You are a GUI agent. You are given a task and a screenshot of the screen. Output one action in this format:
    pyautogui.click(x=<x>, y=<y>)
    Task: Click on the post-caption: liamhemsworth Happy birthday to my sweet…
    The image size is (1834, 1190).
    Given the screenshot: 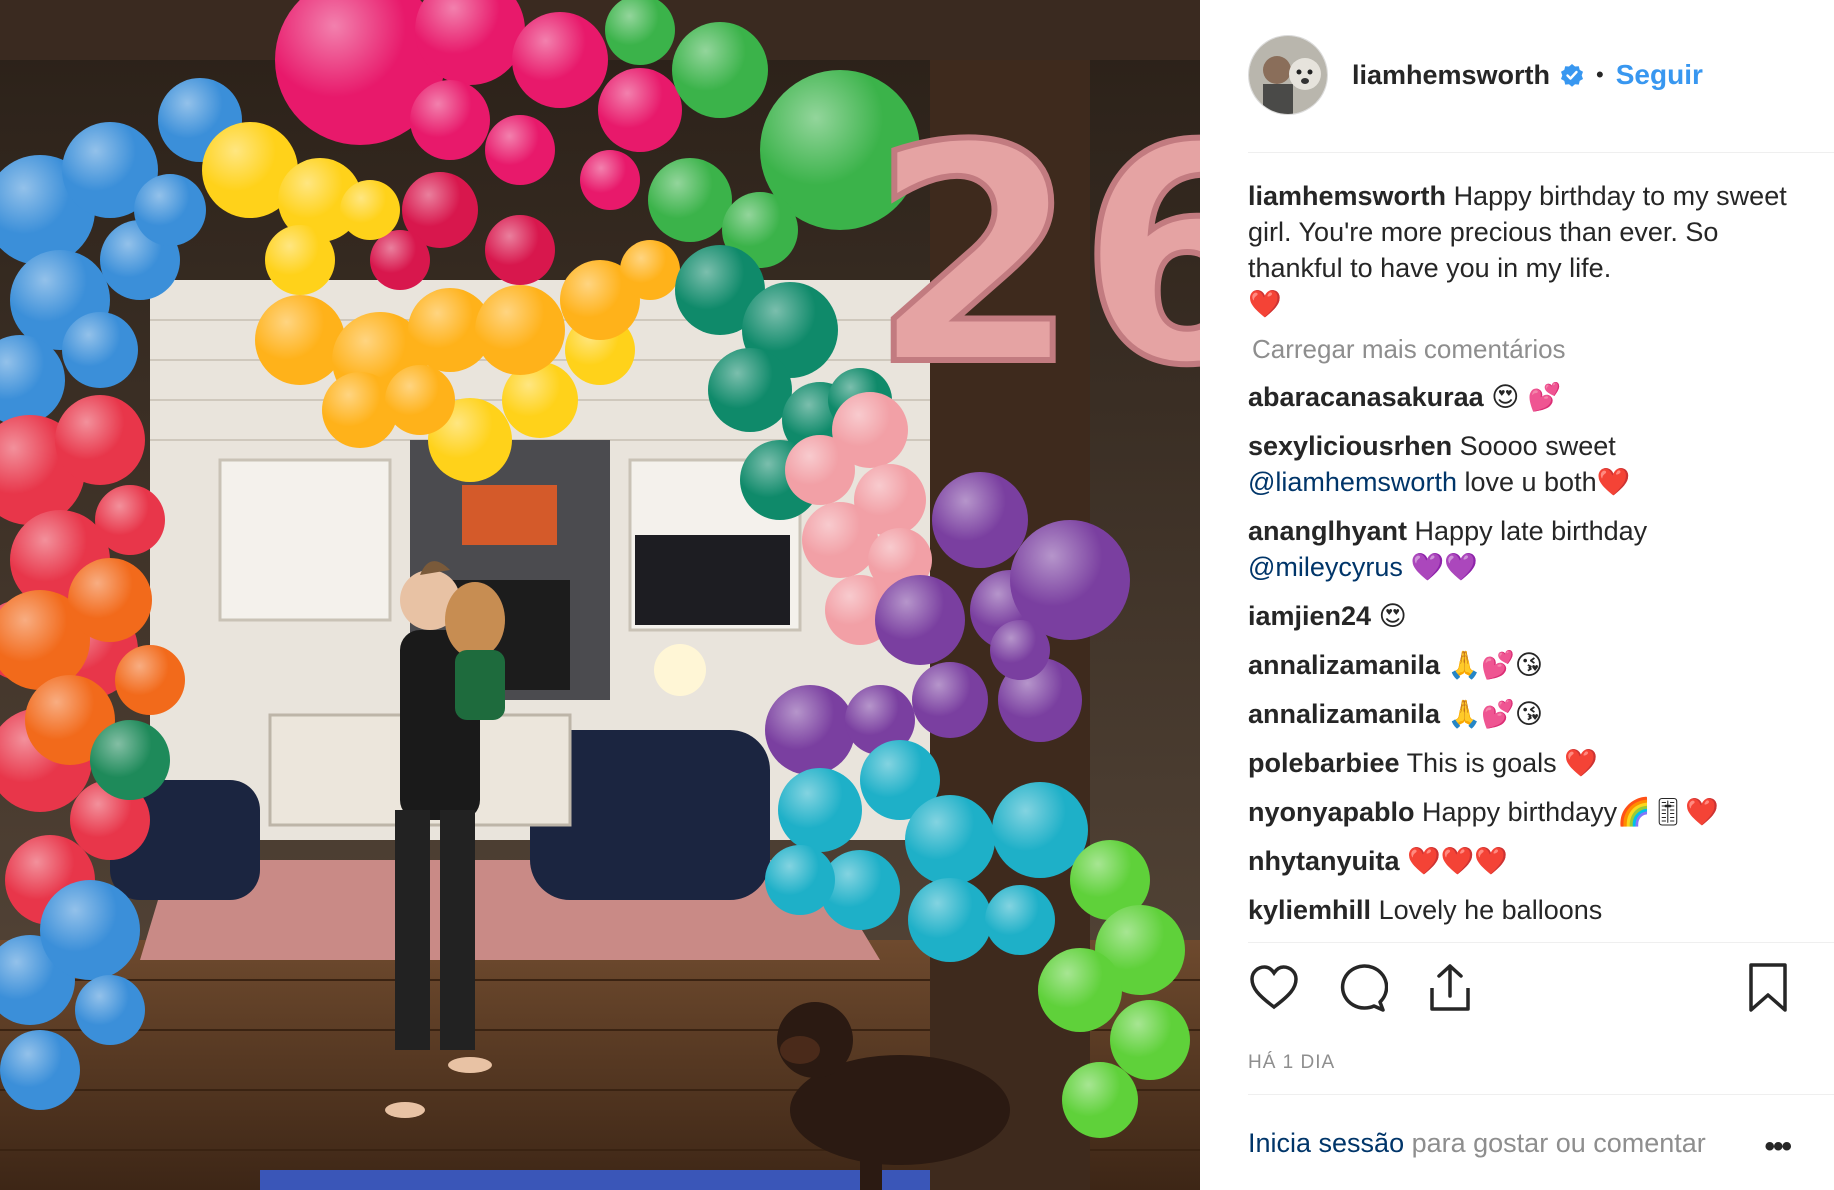 What is the action you would take?
    pyautogui.click(x=1521, y=250)
    